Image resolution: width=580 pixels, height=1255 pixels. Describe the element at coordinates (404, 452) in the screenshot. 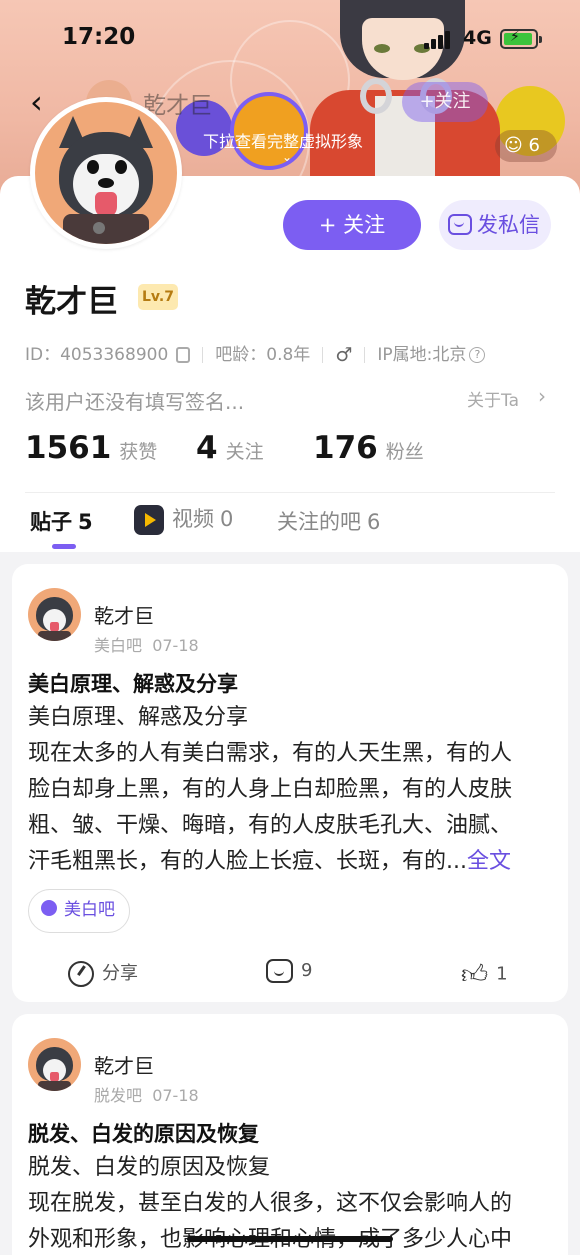

I see `stat-label: 粉丝` at that location.